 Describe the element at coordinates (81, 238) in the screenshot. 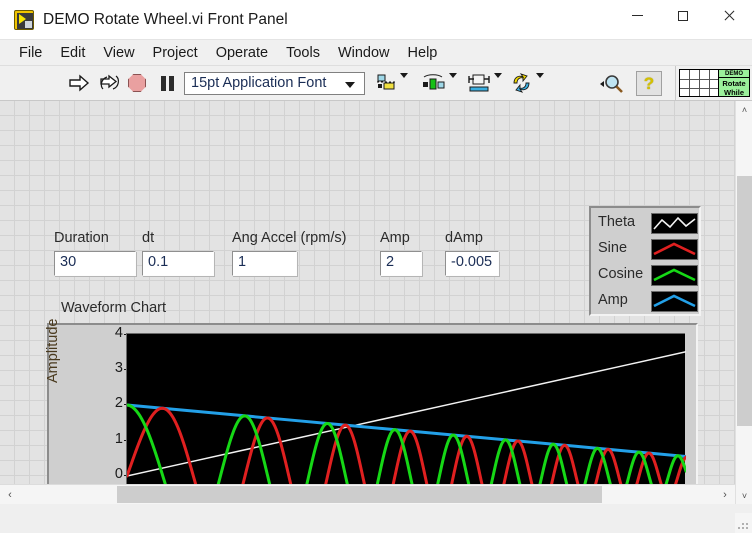

I see `label-duration: Duration` at that location.